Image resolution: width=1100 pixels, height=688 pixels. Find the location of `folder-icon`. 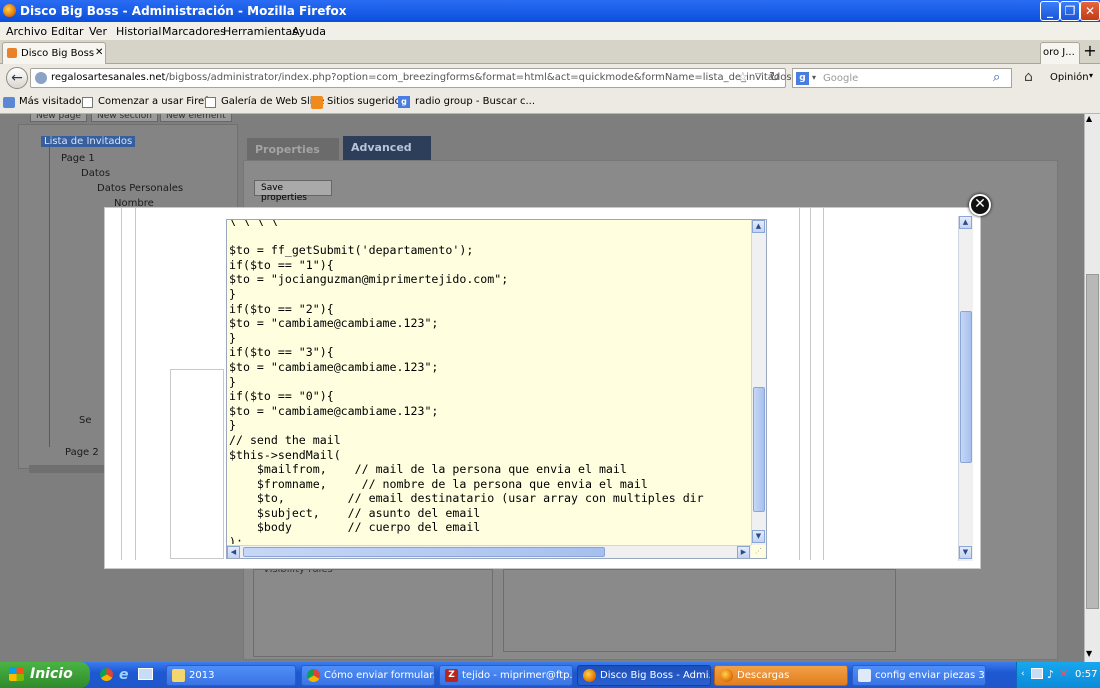

folder-icon is located at coordinates (178, 675).